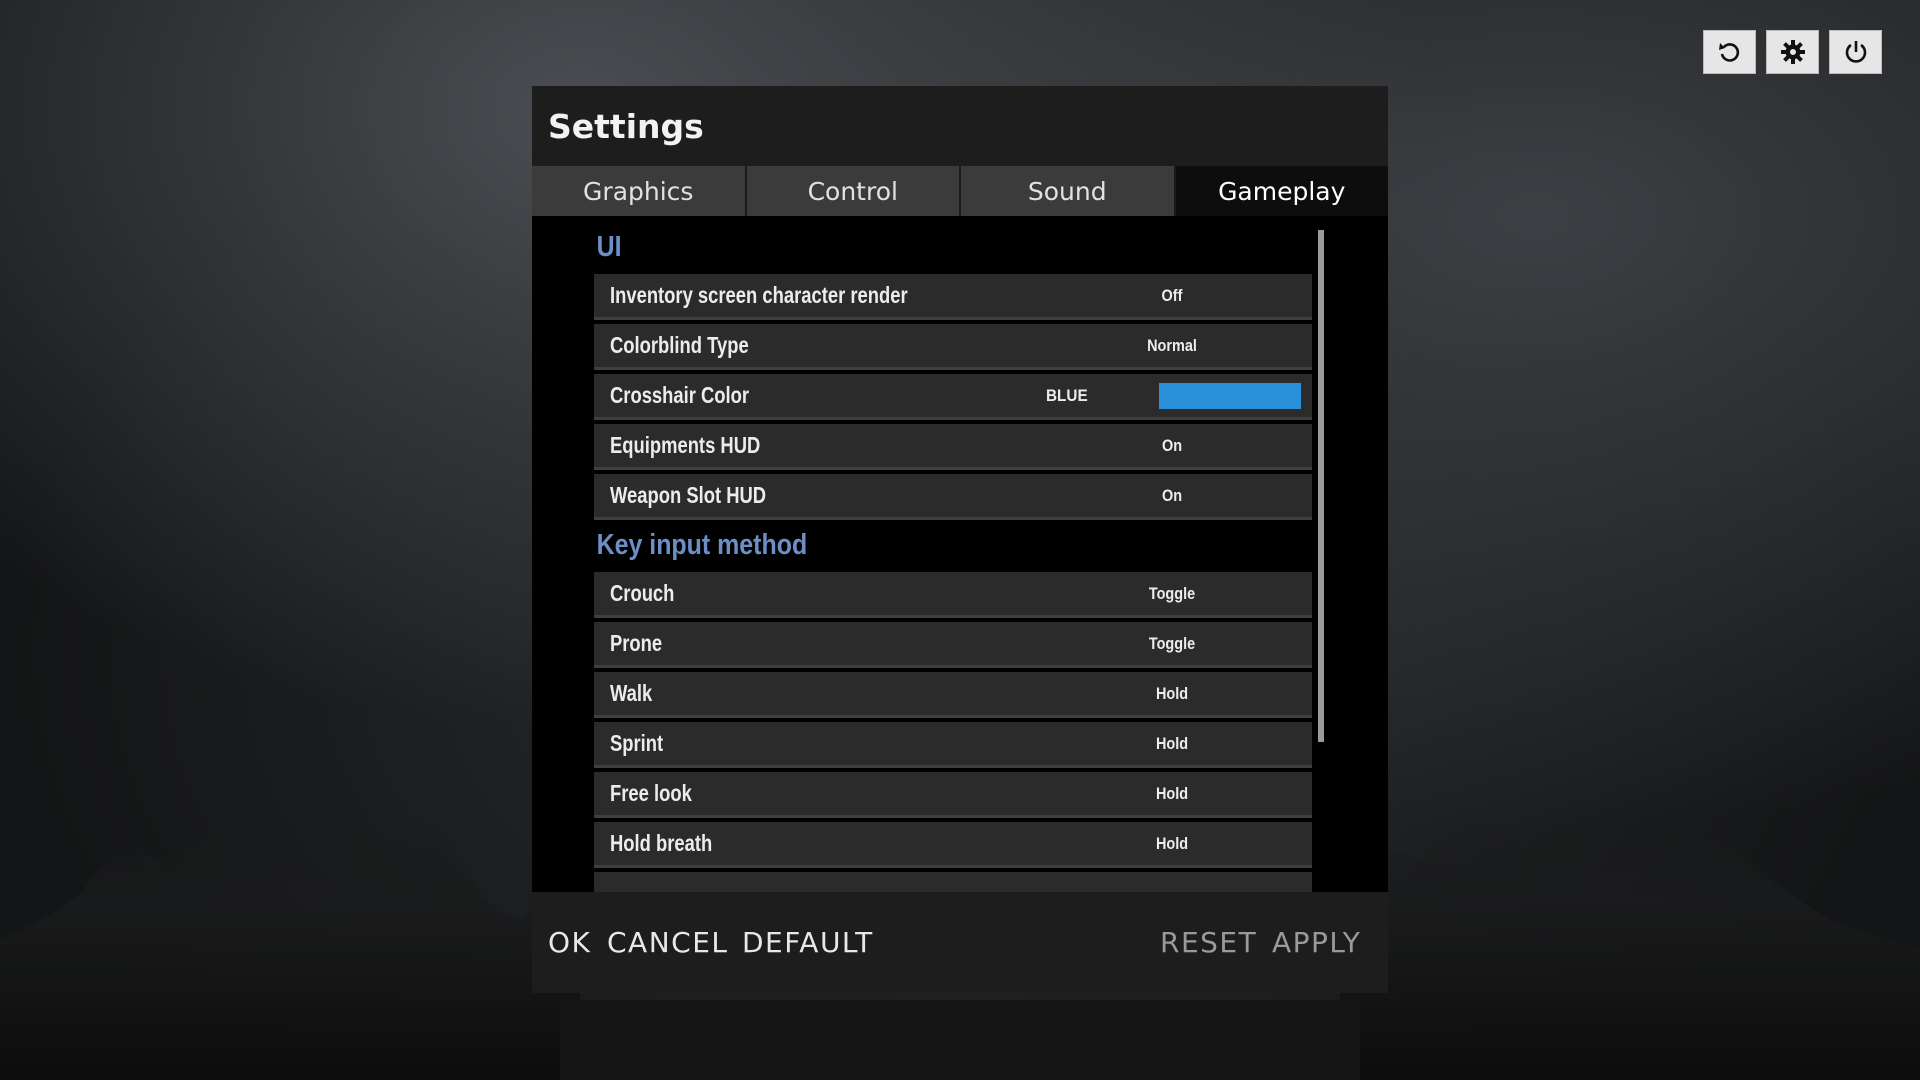 The width and height of the screenshot is (1920, 1080). I want to click on cancel-button: CANCEL, so click(668, 942).